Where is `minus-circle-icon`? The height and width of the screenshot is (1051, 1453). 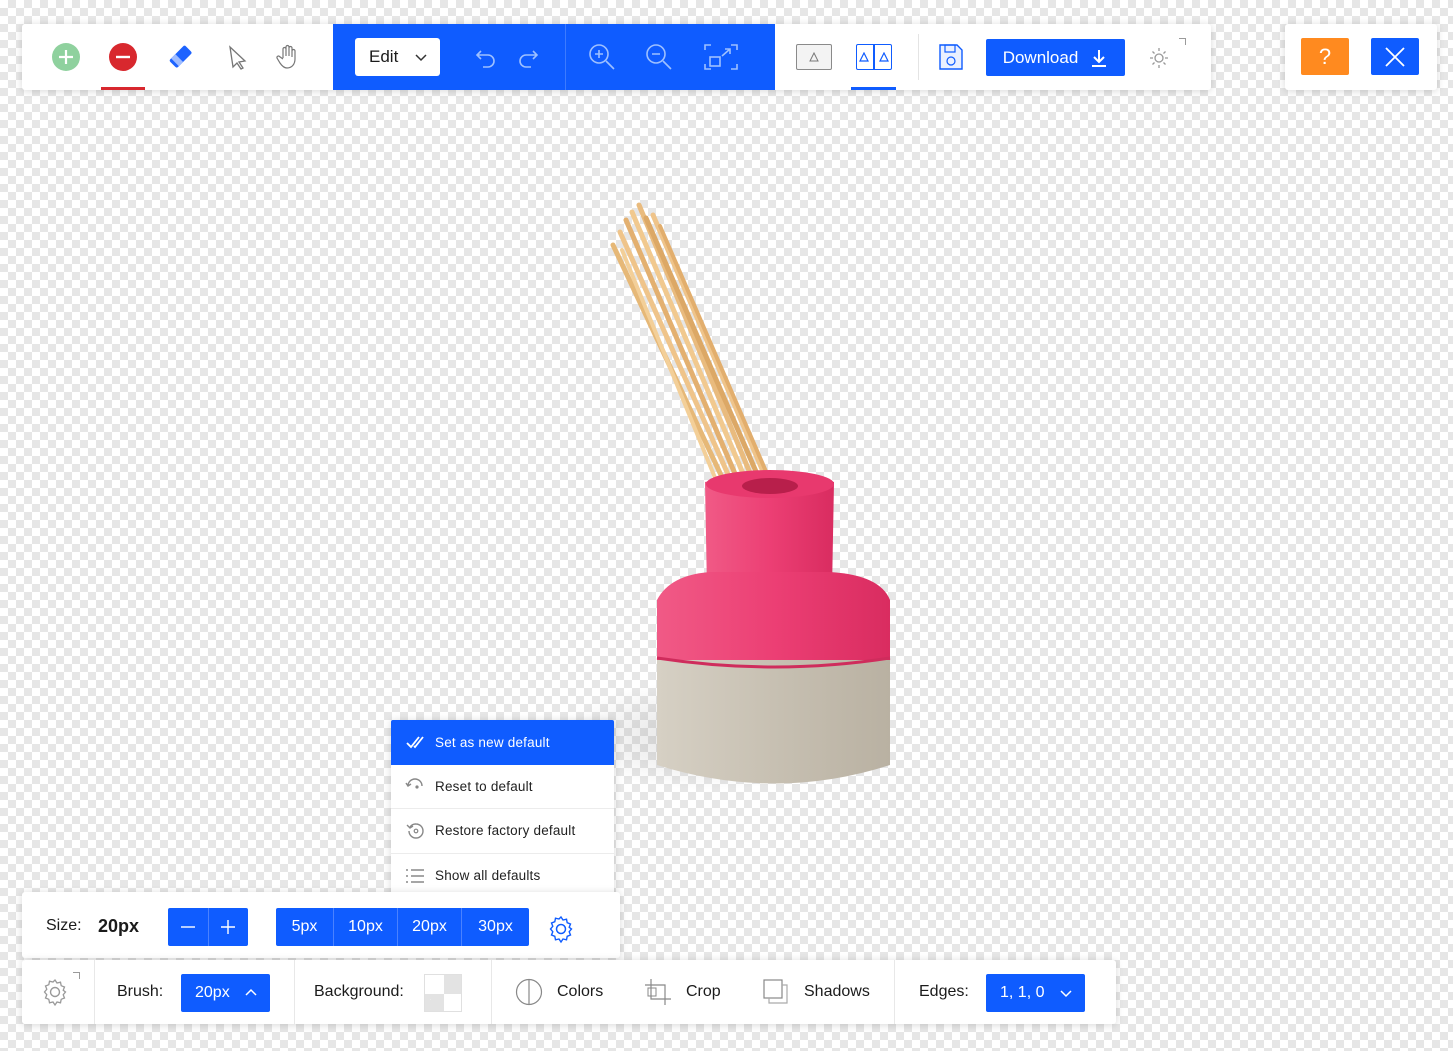
minus-circle-icon is located at coordinates (123, 57).